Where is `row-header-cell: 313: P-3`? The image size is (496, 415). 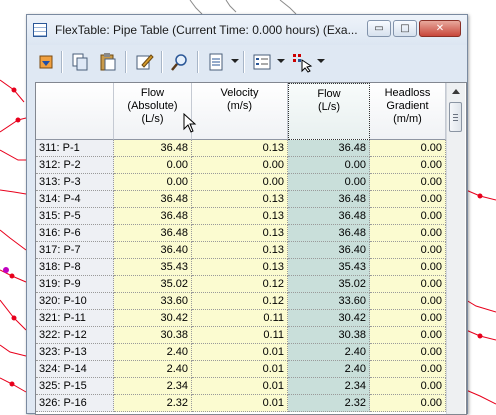
row-header-cell: 313: P-3 is located at coordinates (75, 182).